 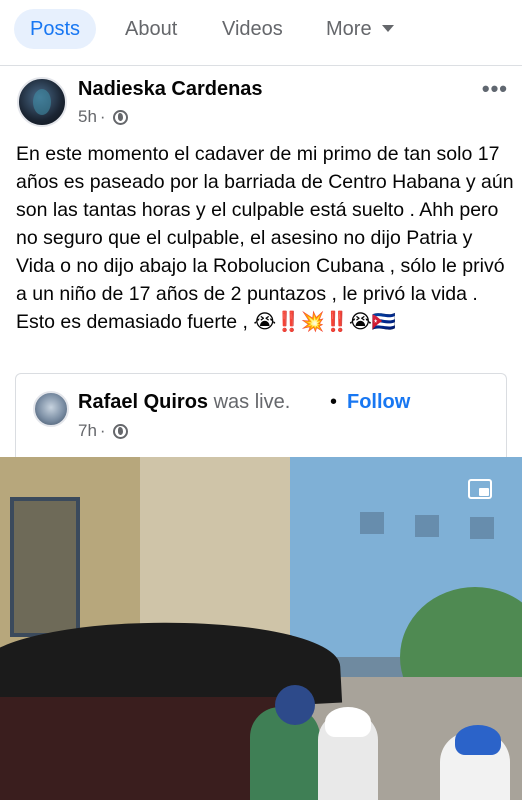 I want to click on shared-author-line: Rafael Quiros was live., so click(x=184, y=402).